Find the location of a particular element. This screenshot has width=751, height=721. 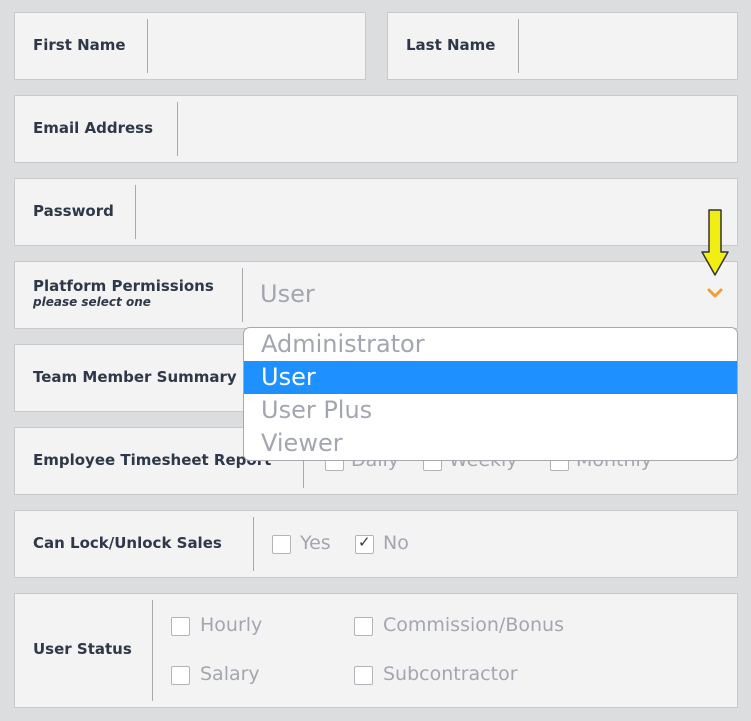

permissions-label: Platform Permissions is located at coordinates (123, 286).